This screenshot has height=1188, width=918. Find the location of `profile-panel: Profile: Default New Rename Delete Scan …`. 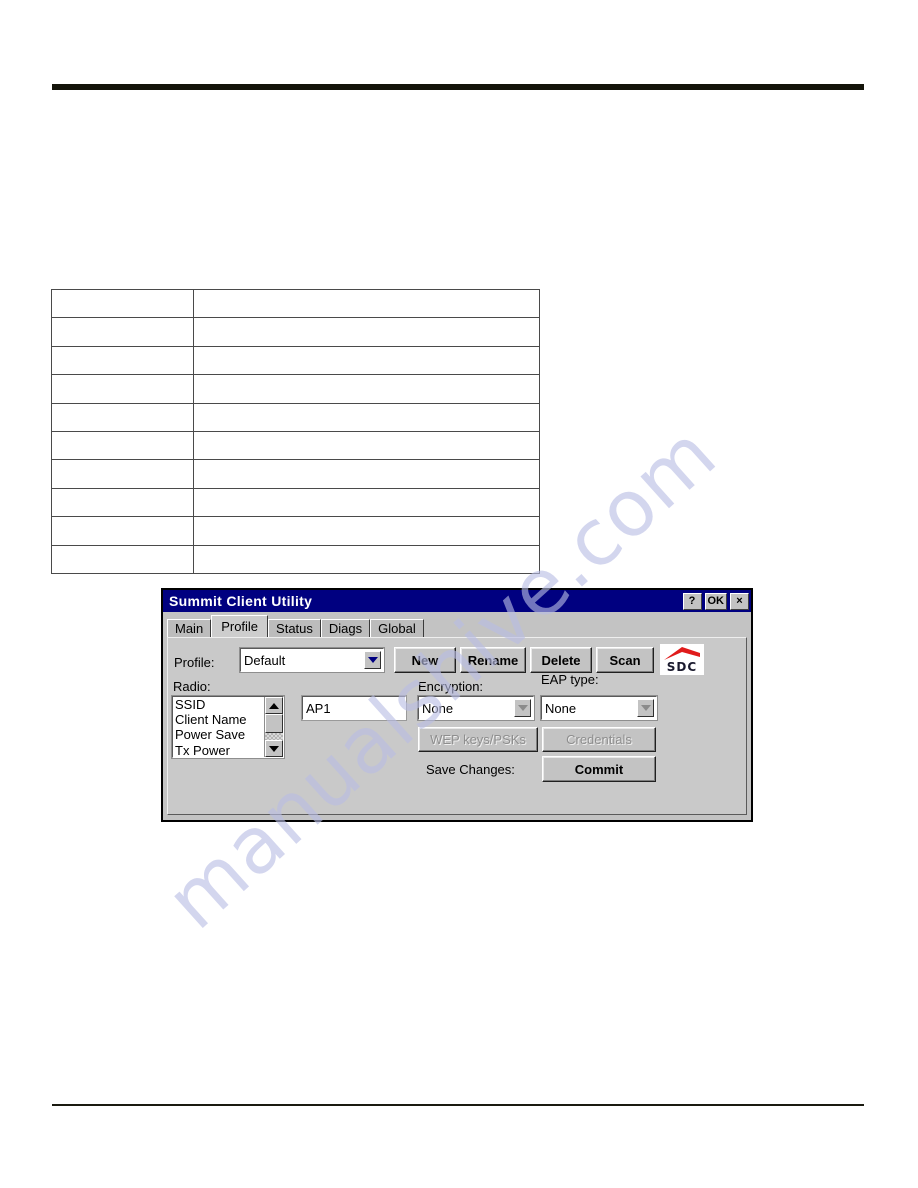

profile-panel: Profile: Default New Rename Delete Scan … is located at coordinates (457, 726).